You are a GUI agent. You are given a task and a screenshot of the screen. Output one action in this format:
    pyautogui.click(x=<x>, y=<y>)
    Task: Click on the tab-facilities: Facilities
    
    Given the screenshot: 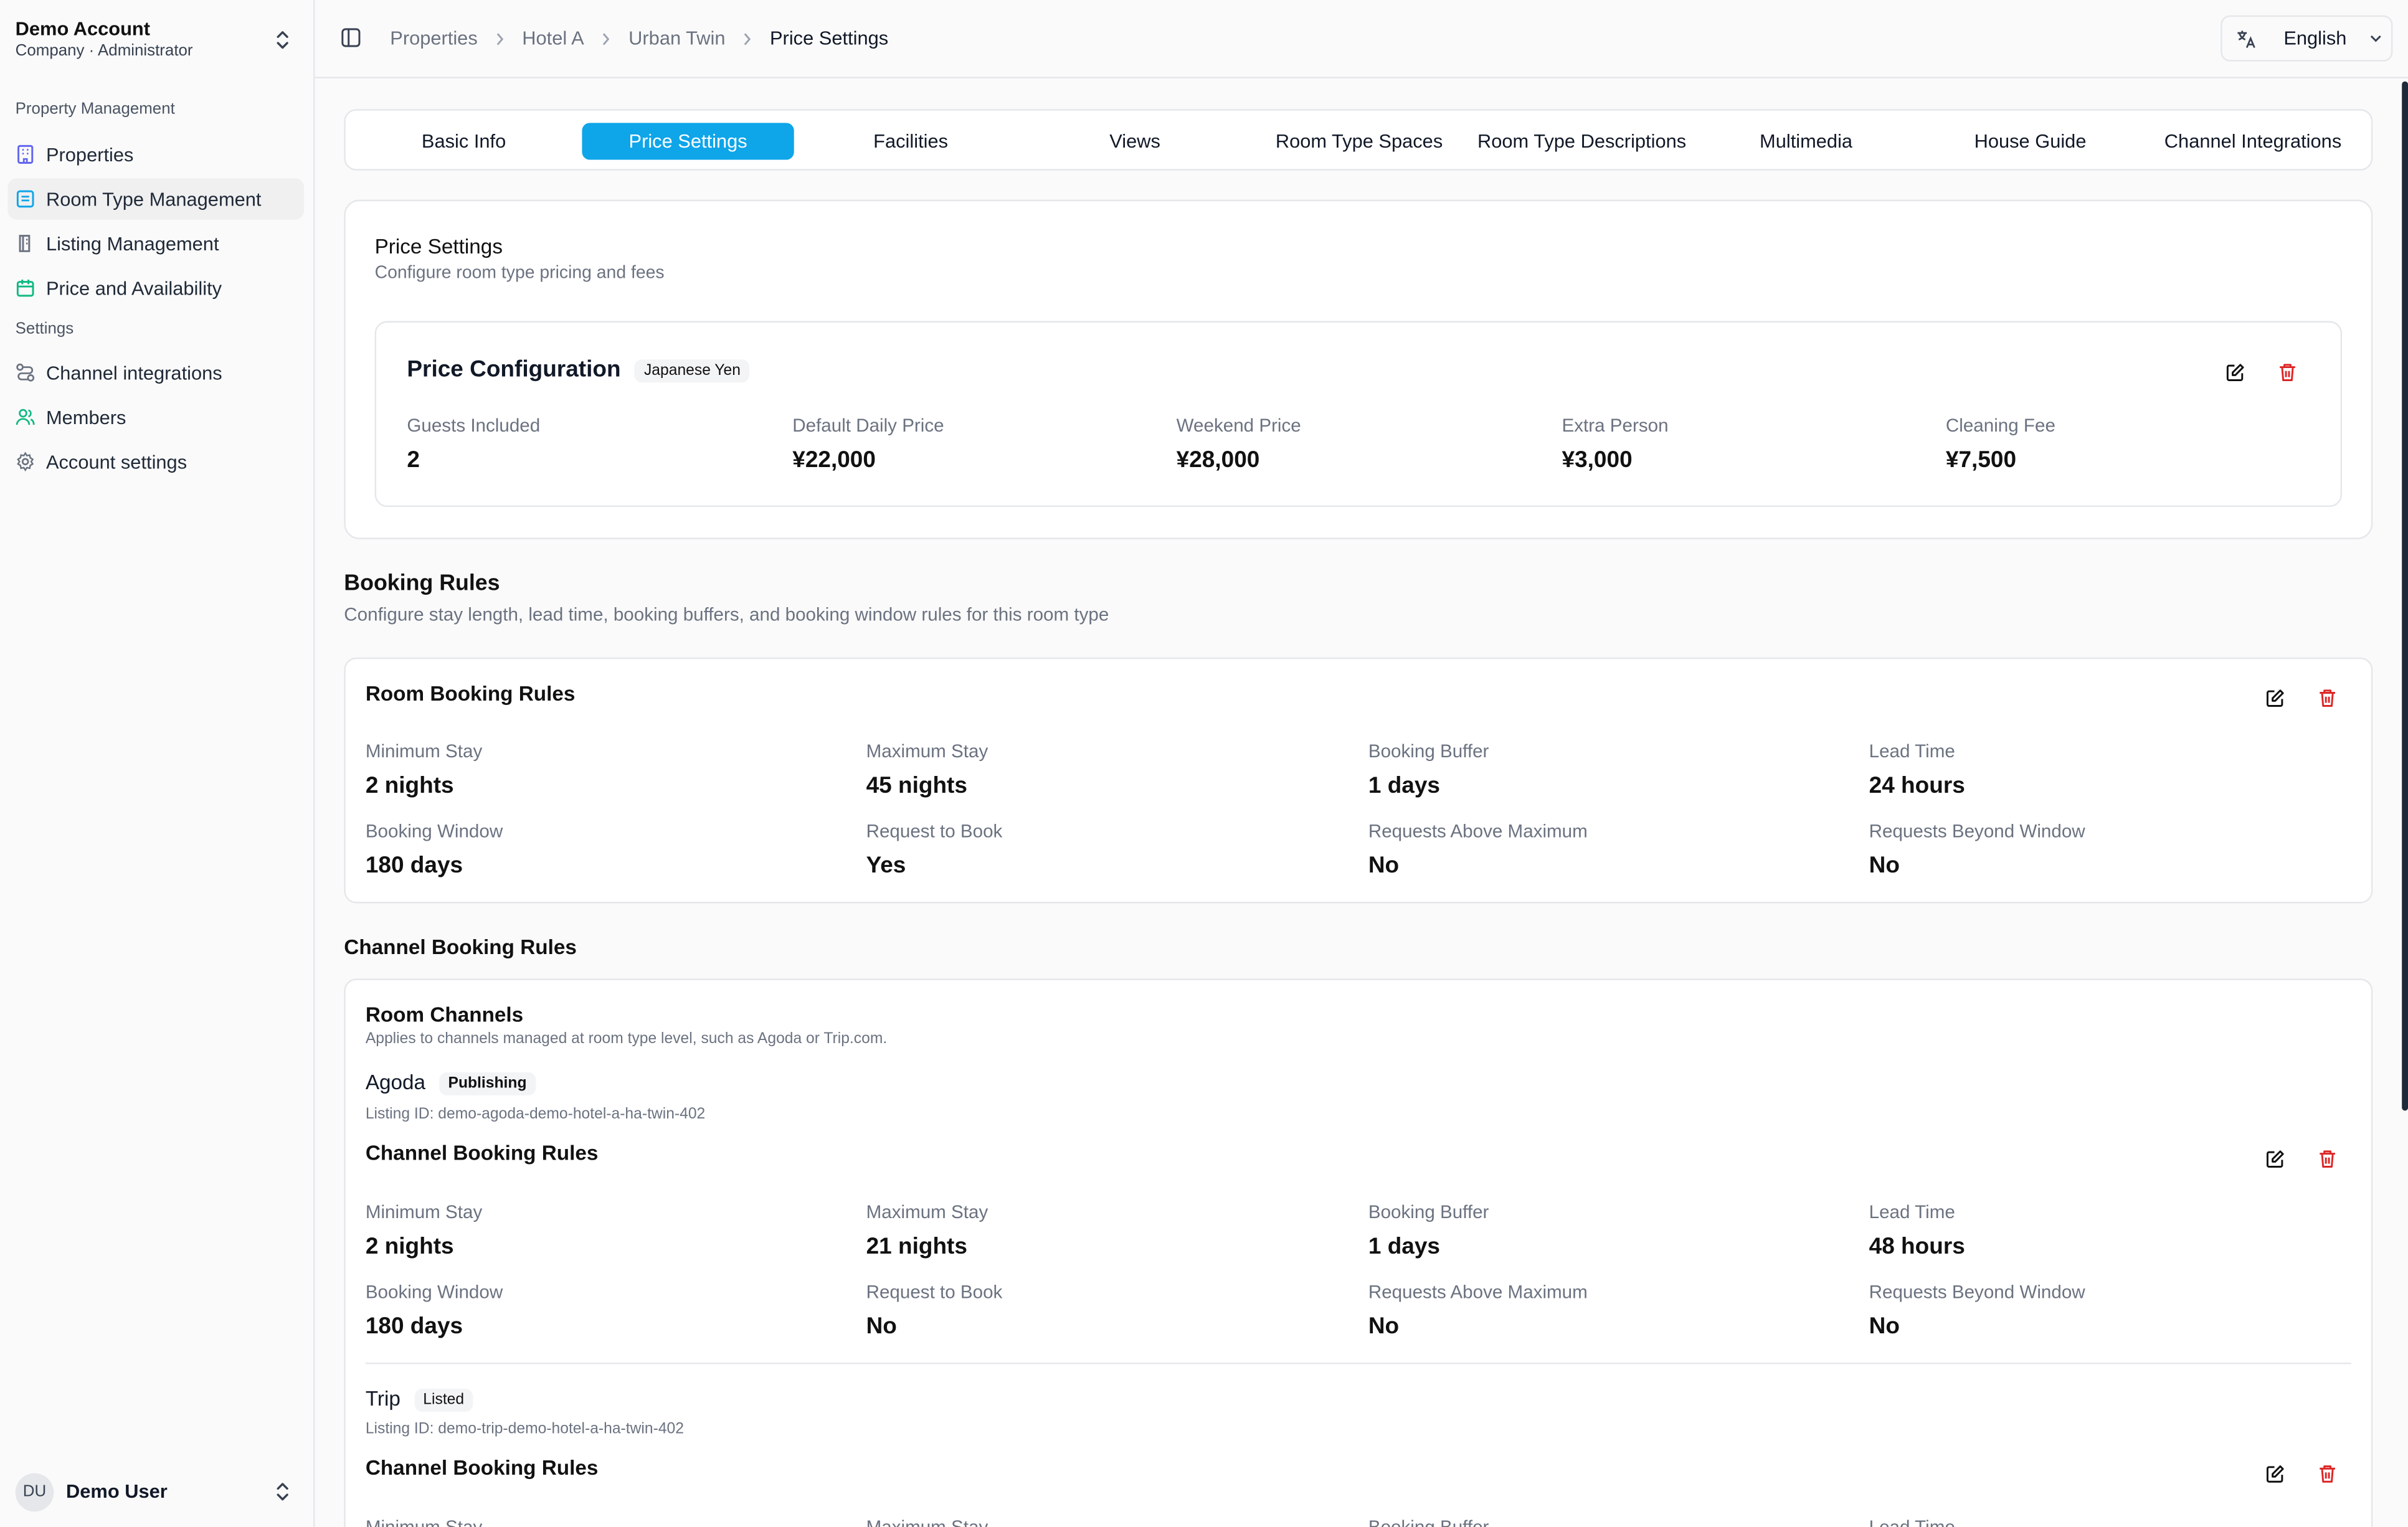 What is the action you would take?
    pyautogui.click(x=911, y=141)
    